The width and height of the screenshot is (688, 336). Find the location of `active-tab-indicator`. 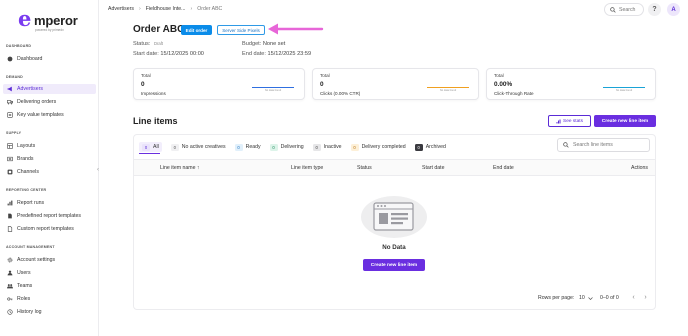

active-tab-indicator is located at coordinates (149, 153).